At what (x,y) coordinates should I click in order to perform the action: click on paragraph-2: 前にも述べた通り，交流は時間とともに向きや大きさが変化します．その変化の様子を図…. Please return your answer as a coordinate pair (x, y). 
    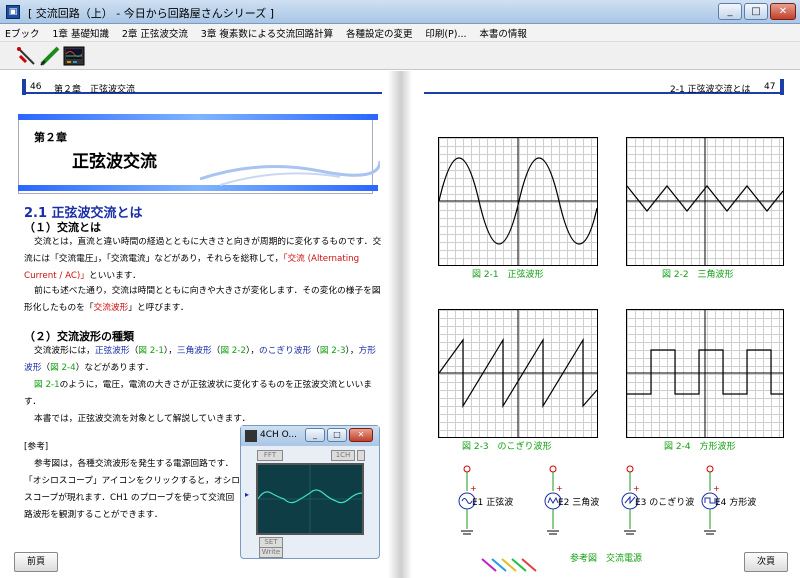
    Looking at the image, I should click on (202, 299).